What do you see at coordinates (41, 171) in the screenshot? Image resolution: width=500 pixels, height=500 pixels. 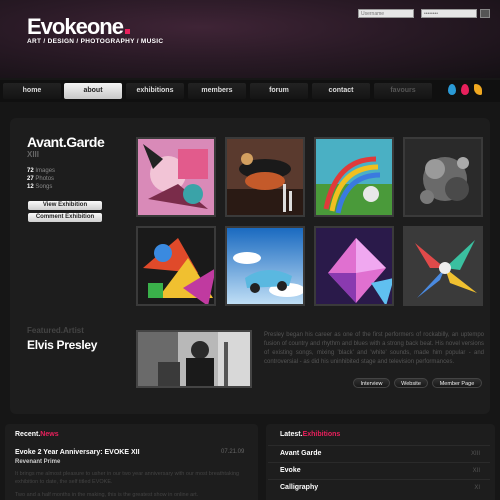 I see `stat-images: 72 Images` at bounding box center [41, 171].